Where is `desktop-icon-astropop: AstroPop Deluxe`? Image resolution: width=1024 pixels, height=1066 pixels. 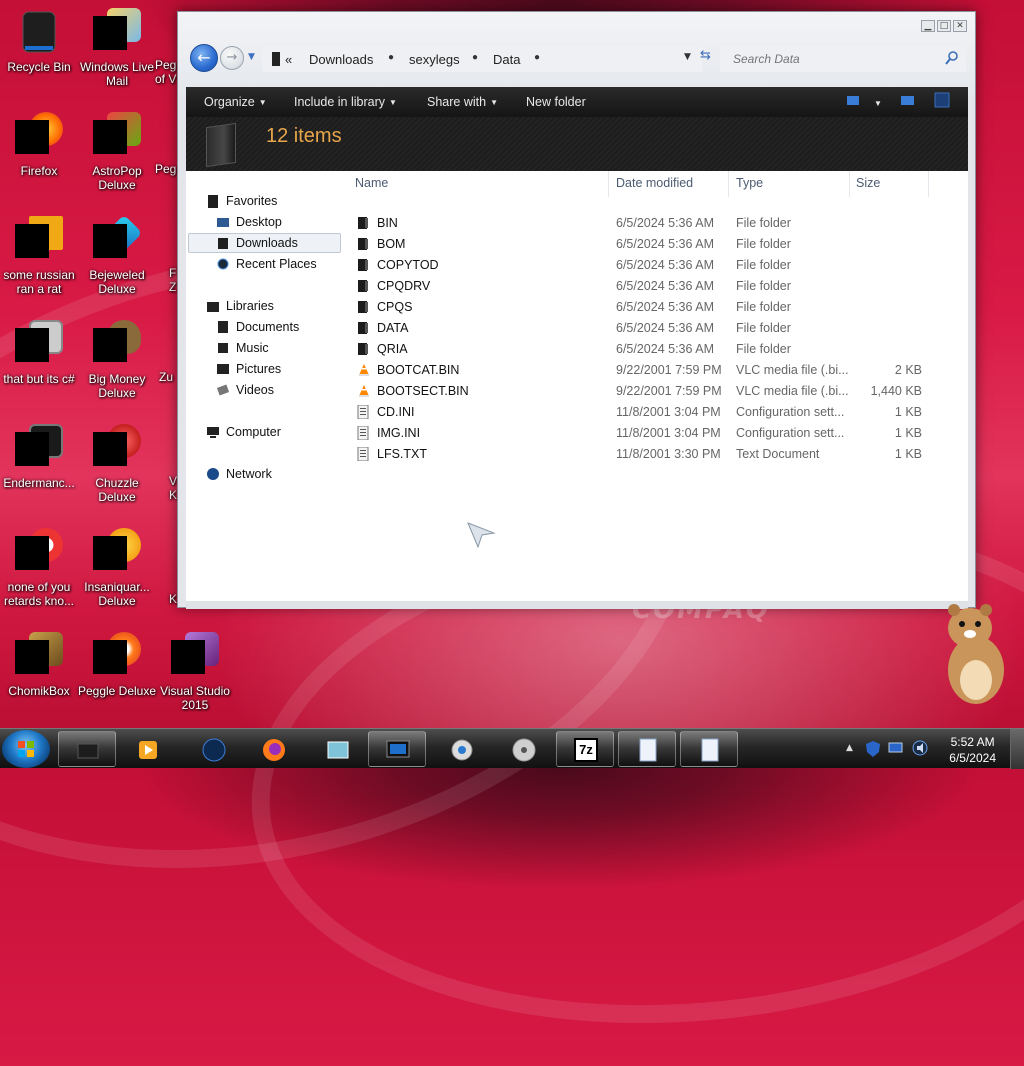 desktop-icon-astropop: AstroPop Deluxe is located at coordinates (117, 152).